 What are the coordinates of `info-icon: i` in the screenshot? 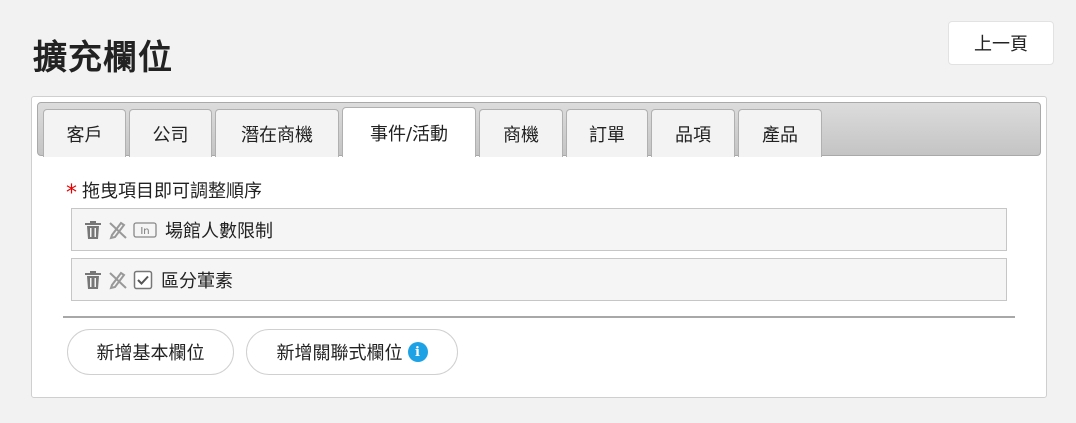 It's located at (417, 352).